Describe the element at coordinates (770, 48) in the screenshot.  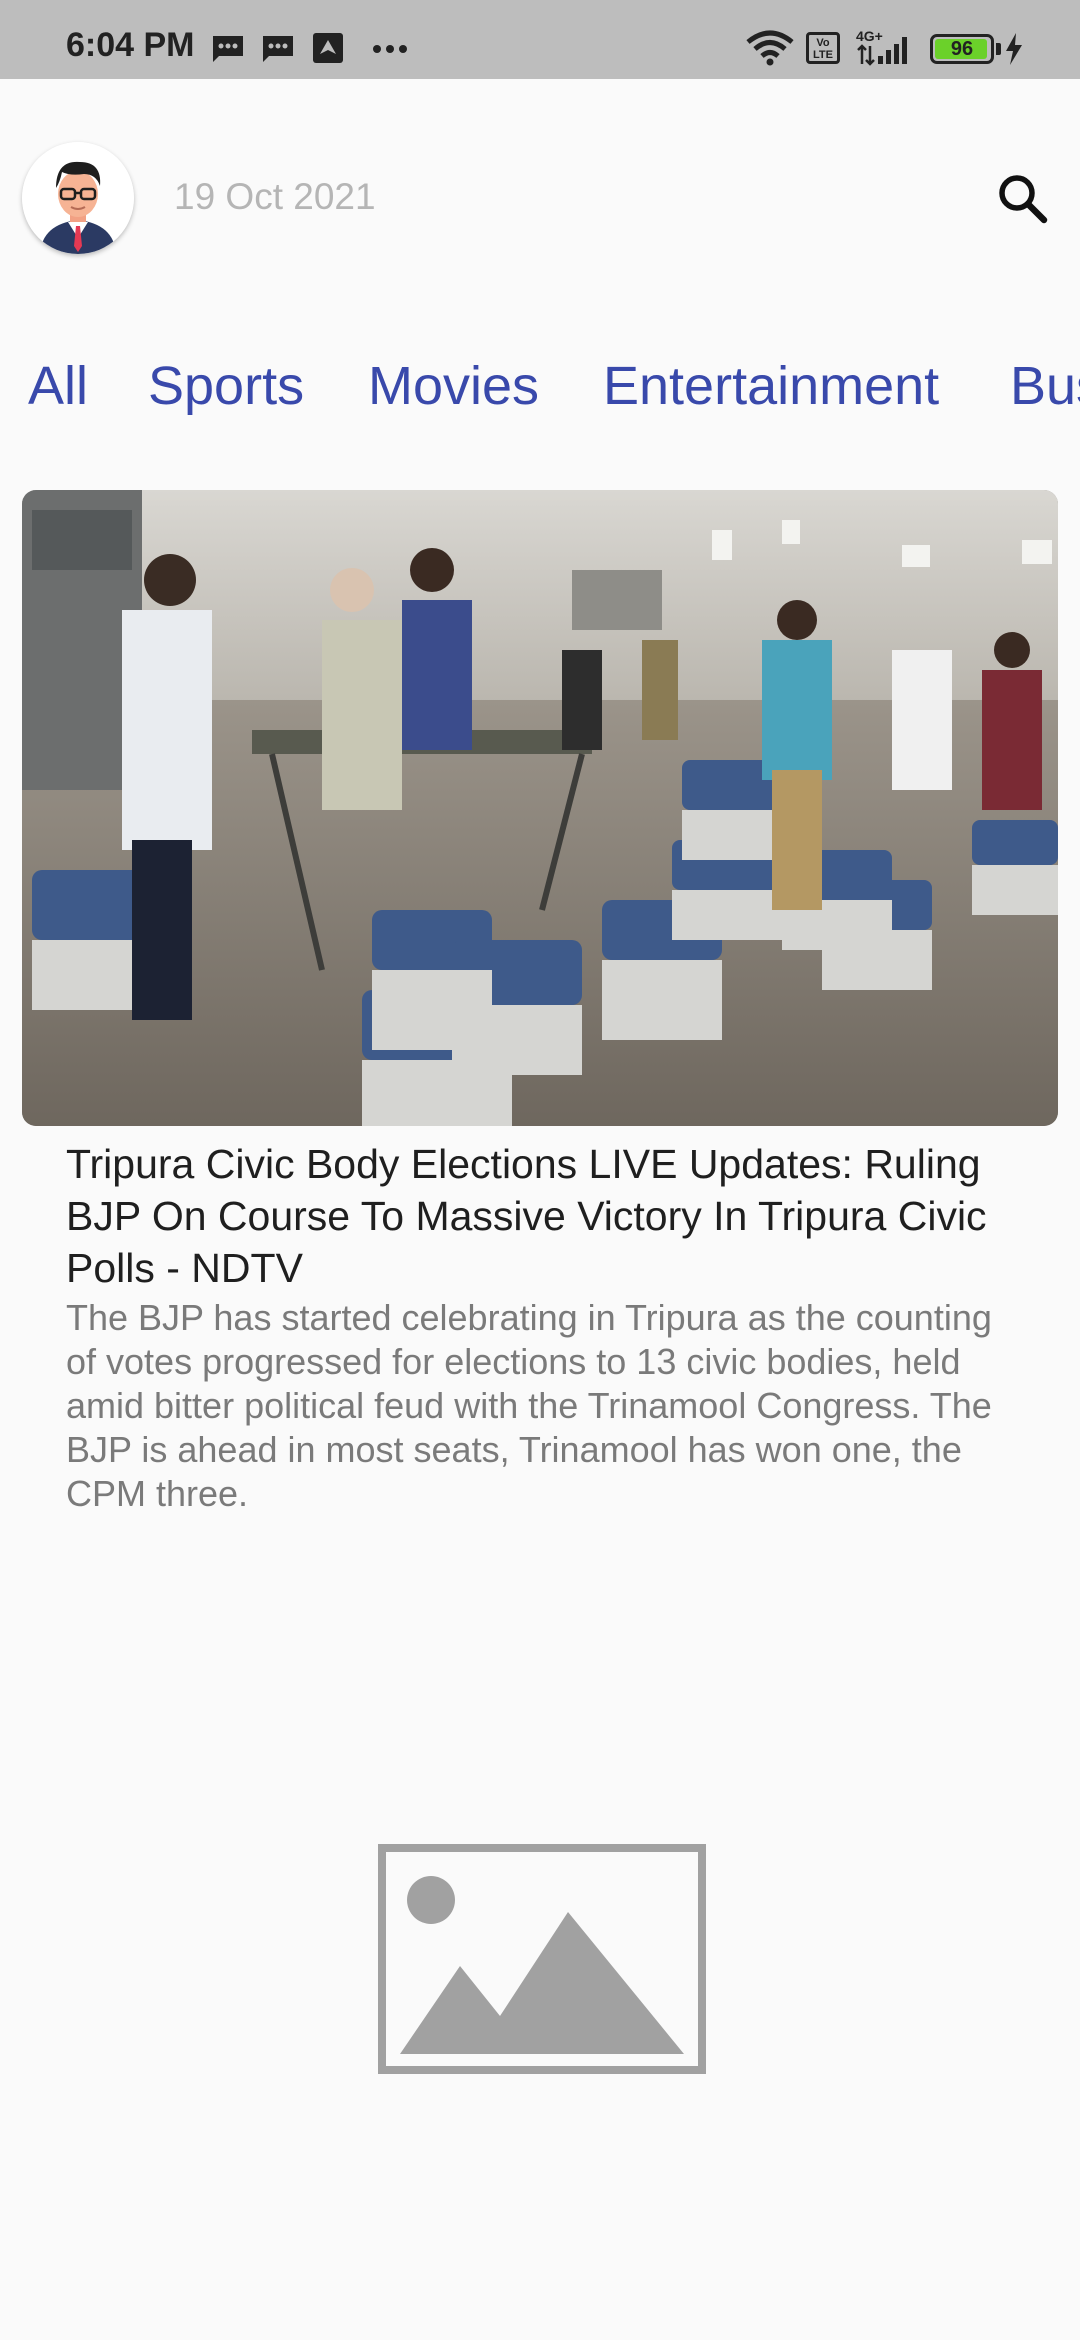
I see `wifi-icon` at that location.